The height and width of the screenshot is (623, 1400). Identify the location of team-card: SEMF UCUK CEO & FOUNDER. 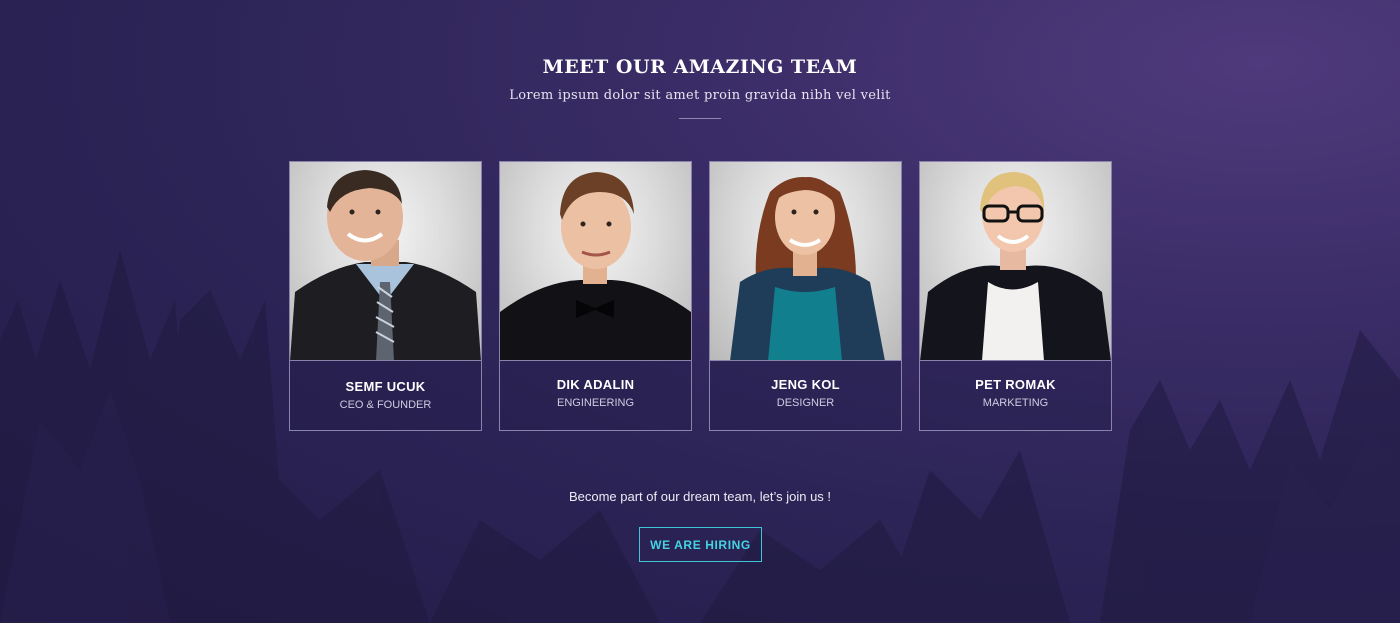
(385, 296).